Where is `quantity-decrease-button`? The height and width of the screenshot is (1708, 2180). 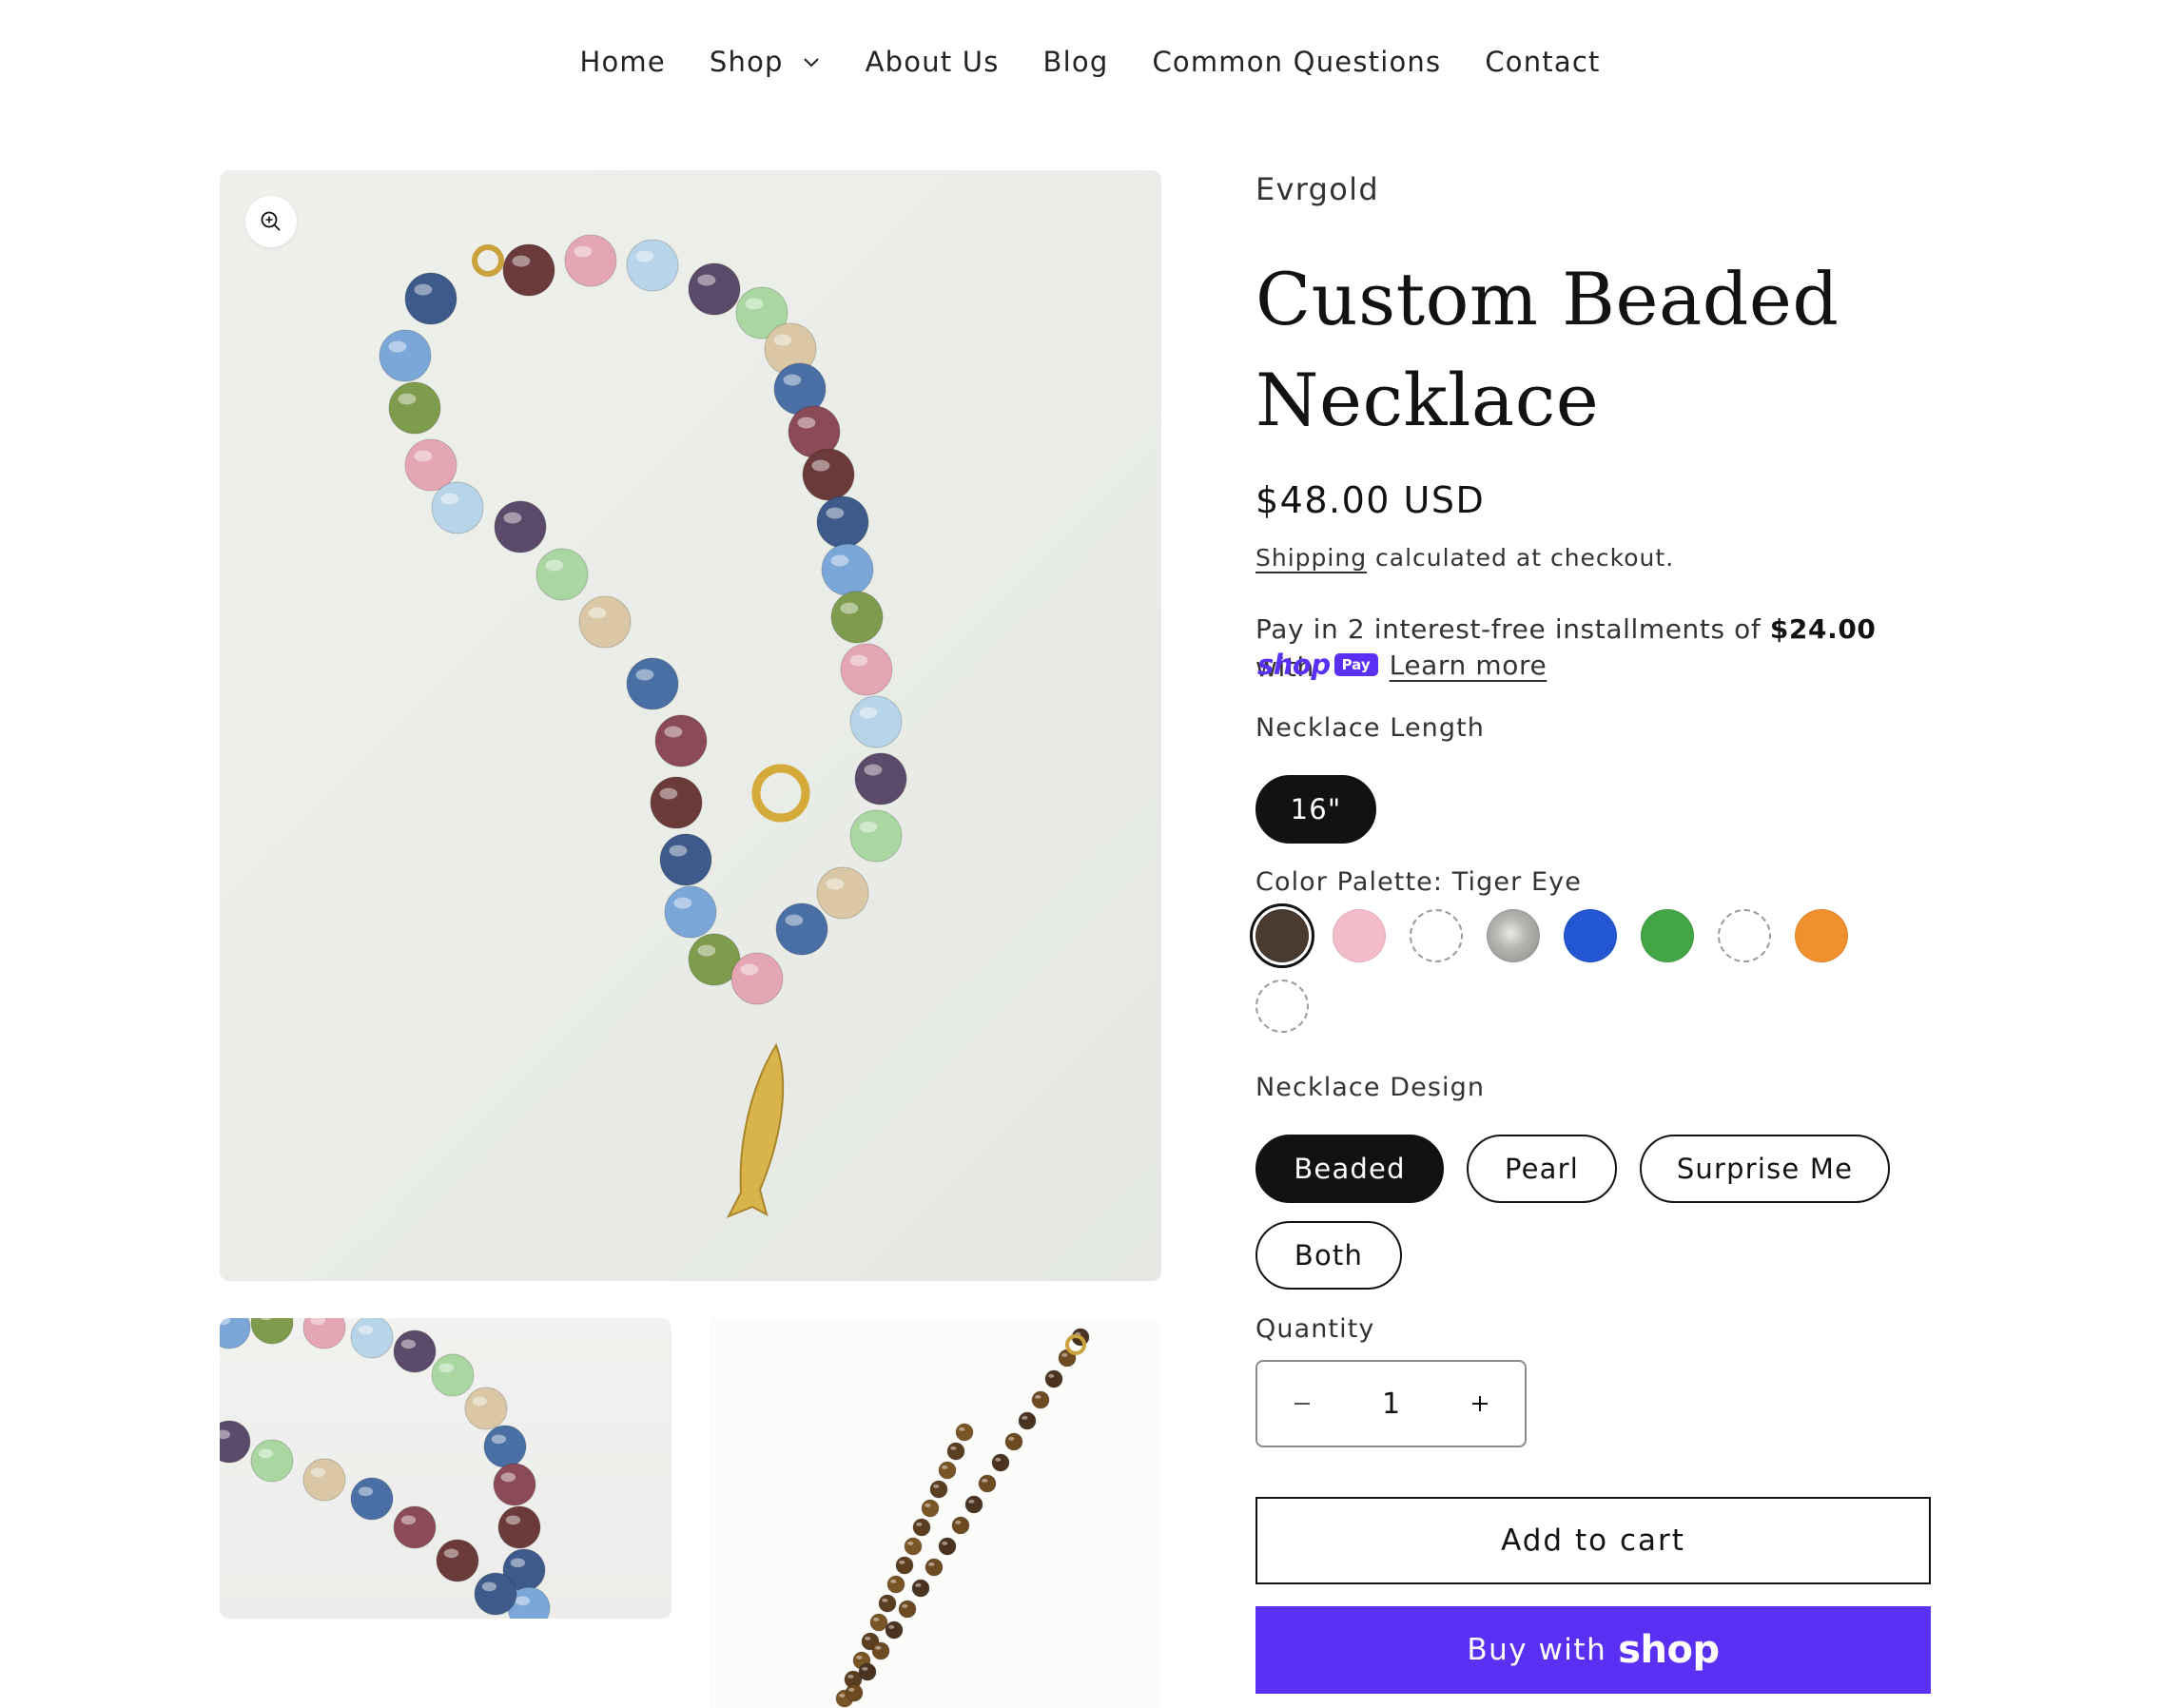
quantity-decrease-button is located at coordinates (1302, 1404).